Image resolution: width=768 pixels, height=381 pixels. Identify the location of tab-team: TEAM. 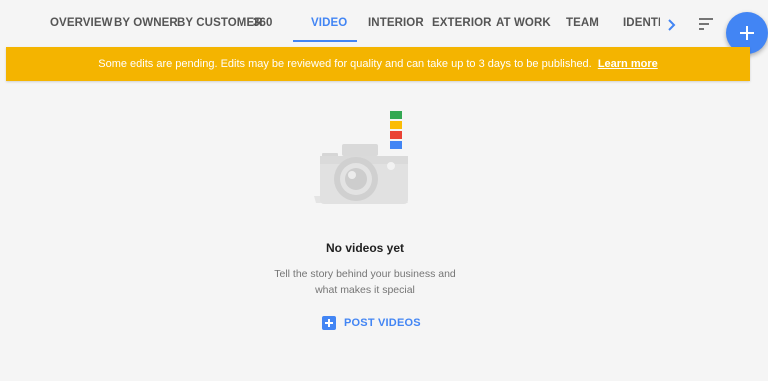
(582, 25).